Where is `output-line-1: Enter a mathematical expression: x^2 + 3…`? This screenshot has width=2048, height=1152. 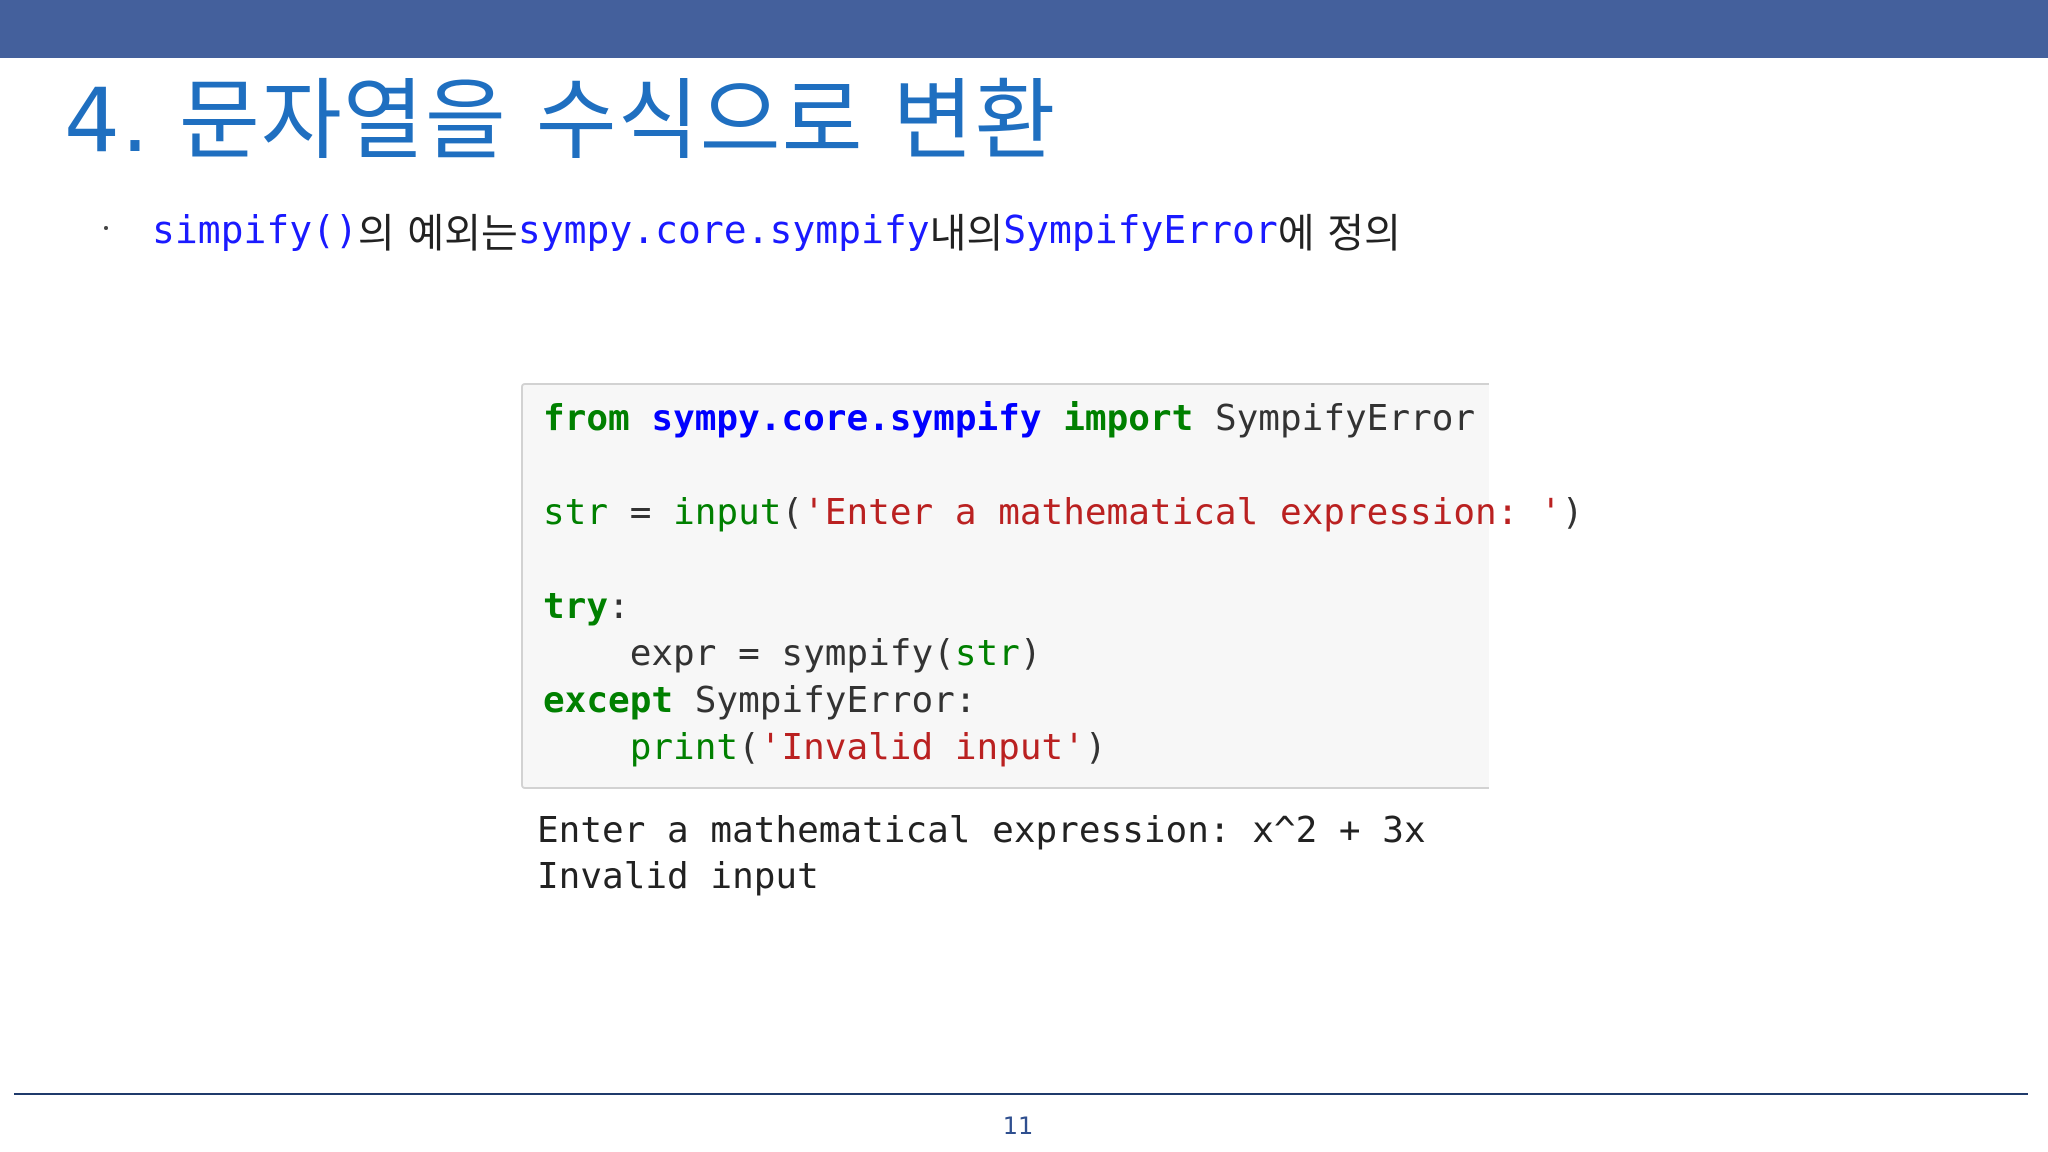
output-line-1: Enter a mathematical expression: x^2 + 3… is located at coordinates (981, 830).